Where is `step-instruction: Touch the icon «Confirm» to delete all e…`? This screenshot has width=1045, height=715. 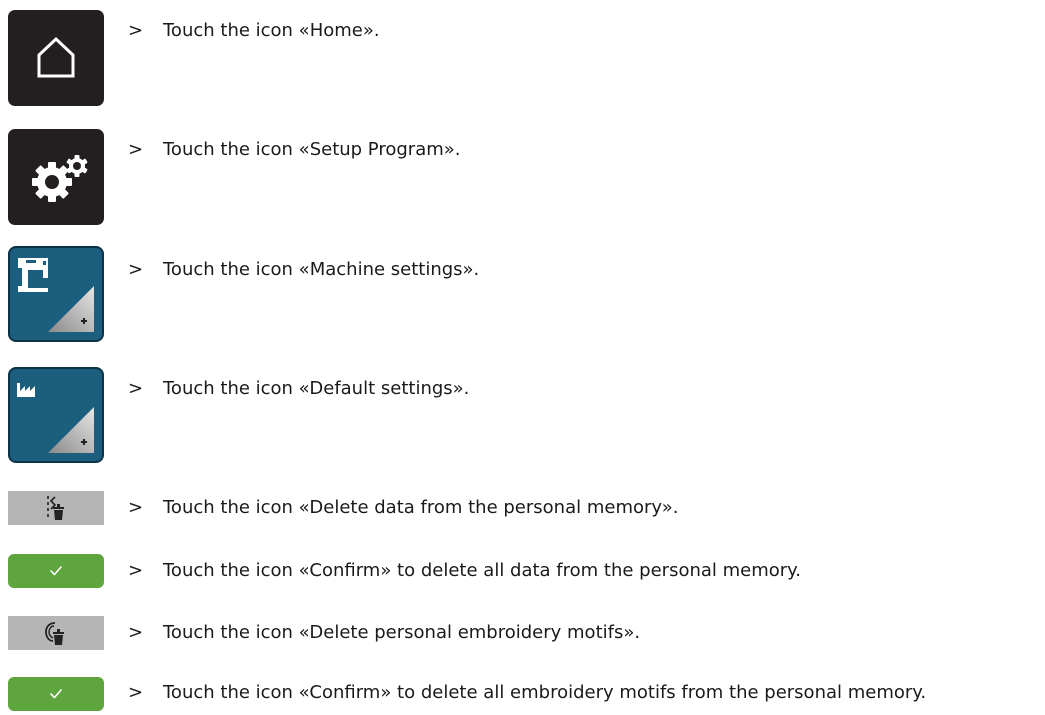 step-instruction: Touch the icon «Confirm» to delete all e… is located at coordinates (545, 692).